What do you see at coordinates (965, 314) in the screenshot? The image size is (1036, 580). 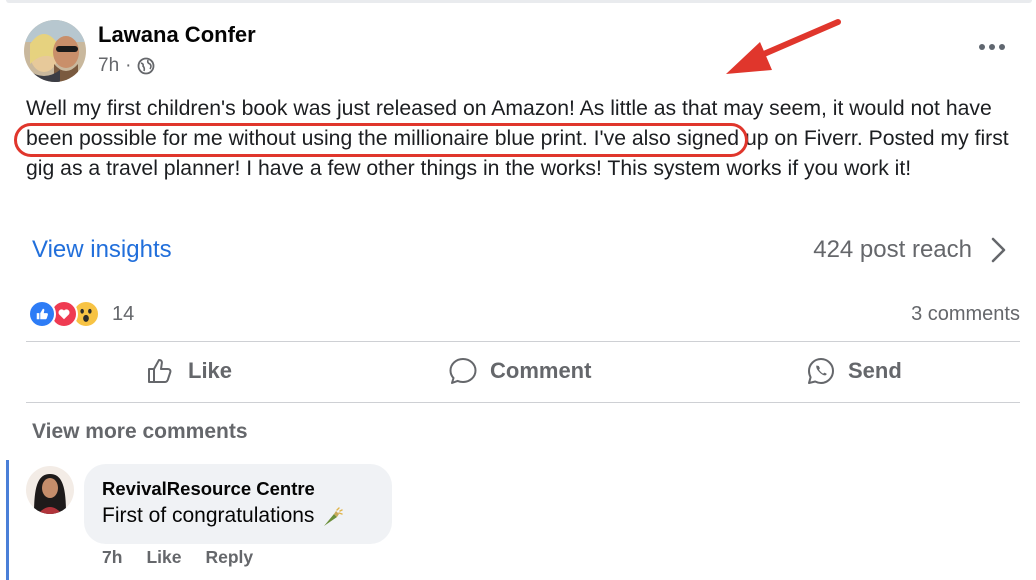 I see `comments-count: 3 comments` at bounding box center [965, 314].